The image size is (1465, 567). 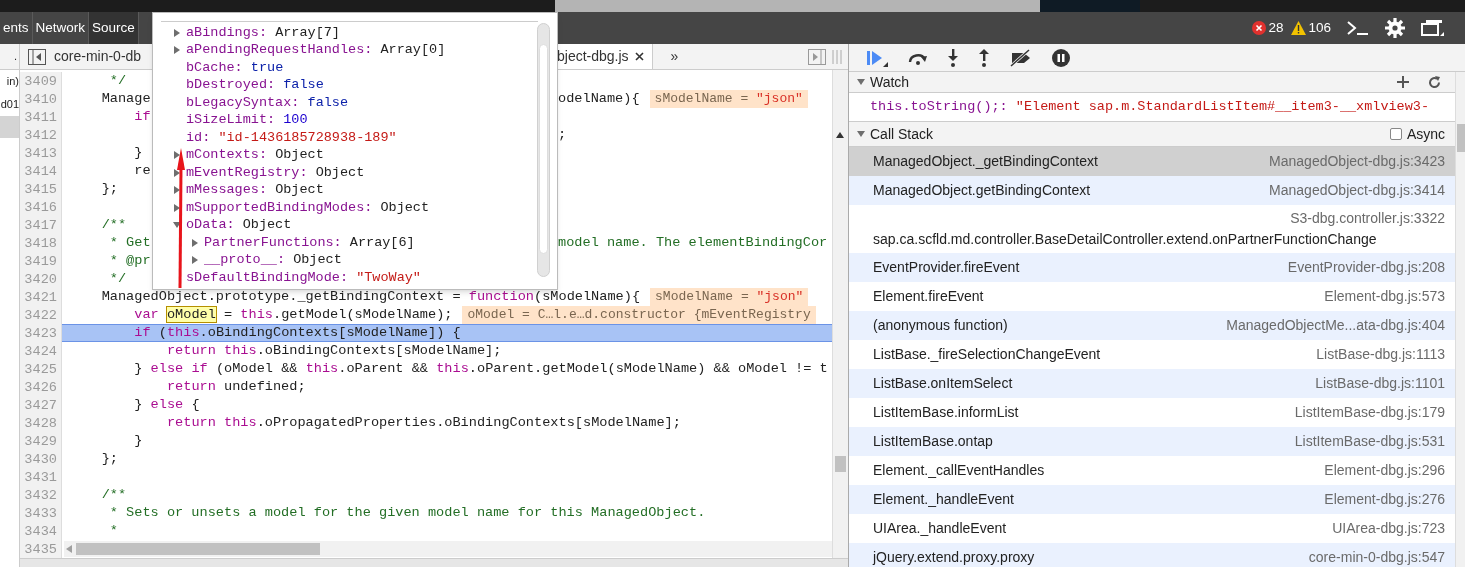 What do you see at coordinates (940, 325) in the screenshot?
I see `function-name: (anonymous function)` at bounding box center [940, 325].